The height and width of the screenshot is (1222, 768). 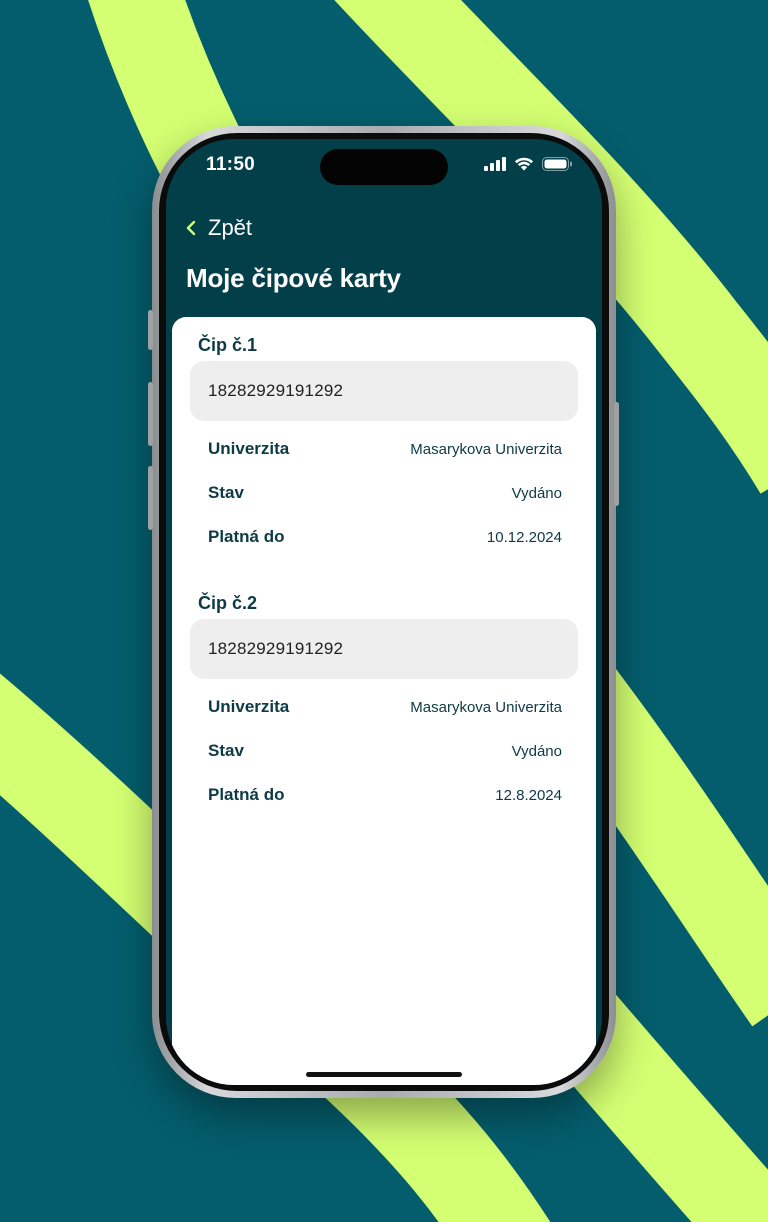 What do you see at coordinates (385, 707) in the screenshot?
I see `chip-2-university-row: Univerzita Masarykova Univerzita` at bounding box center [385, 707].